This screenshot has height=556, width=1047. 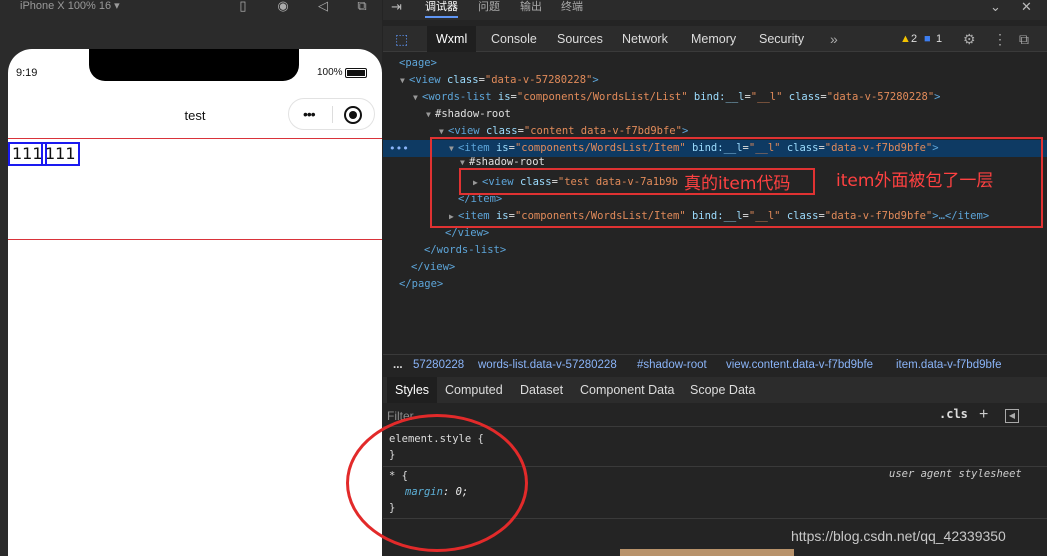 I want to click on more-tabs-icon: », so click(x=834, y=39).